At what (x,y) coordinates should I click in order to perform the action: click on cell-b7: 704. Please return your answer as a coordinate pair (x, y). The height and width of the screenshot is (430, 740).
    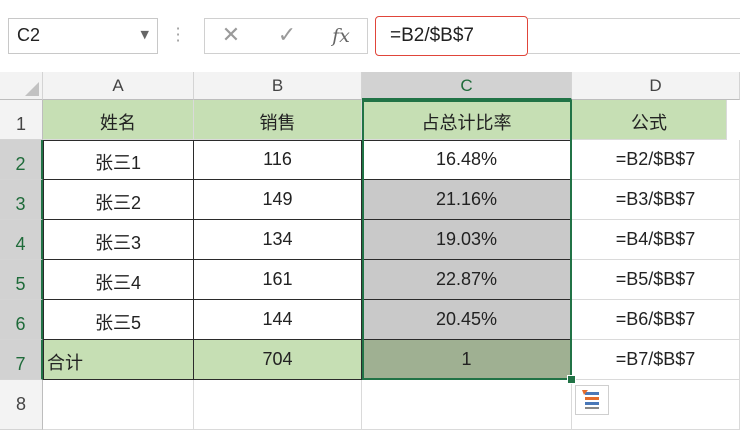
    Looking at the image, I should click on (278, 360).